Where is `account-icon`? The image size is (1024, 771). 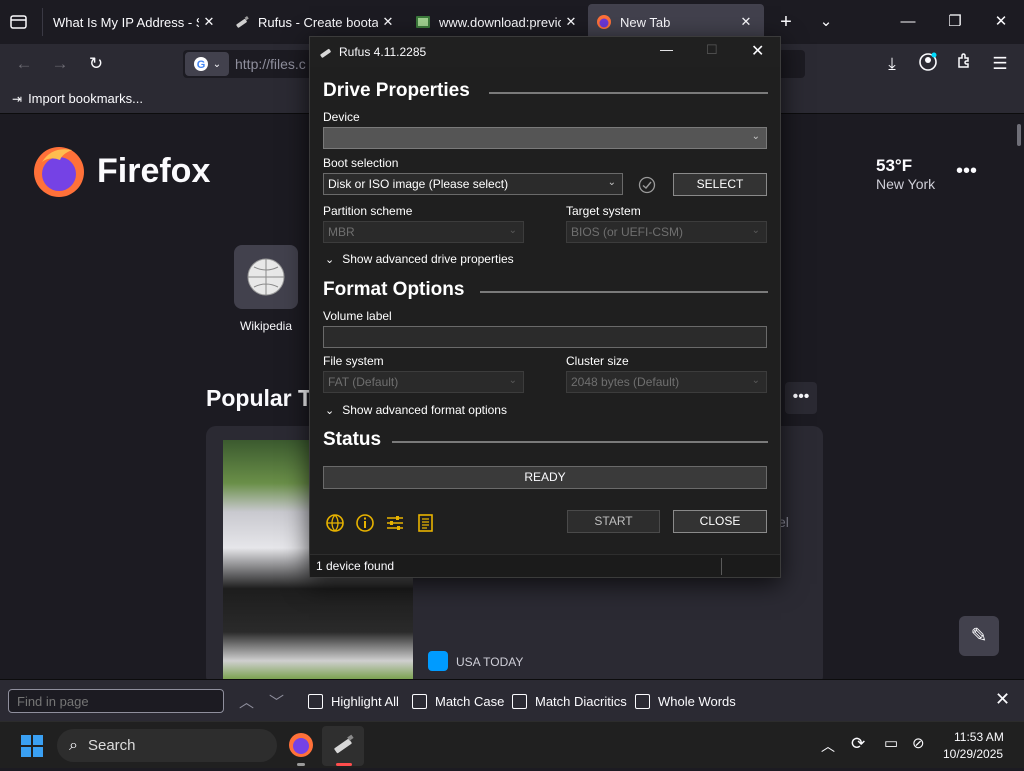 account-icon is located at coordinates (928, 64).